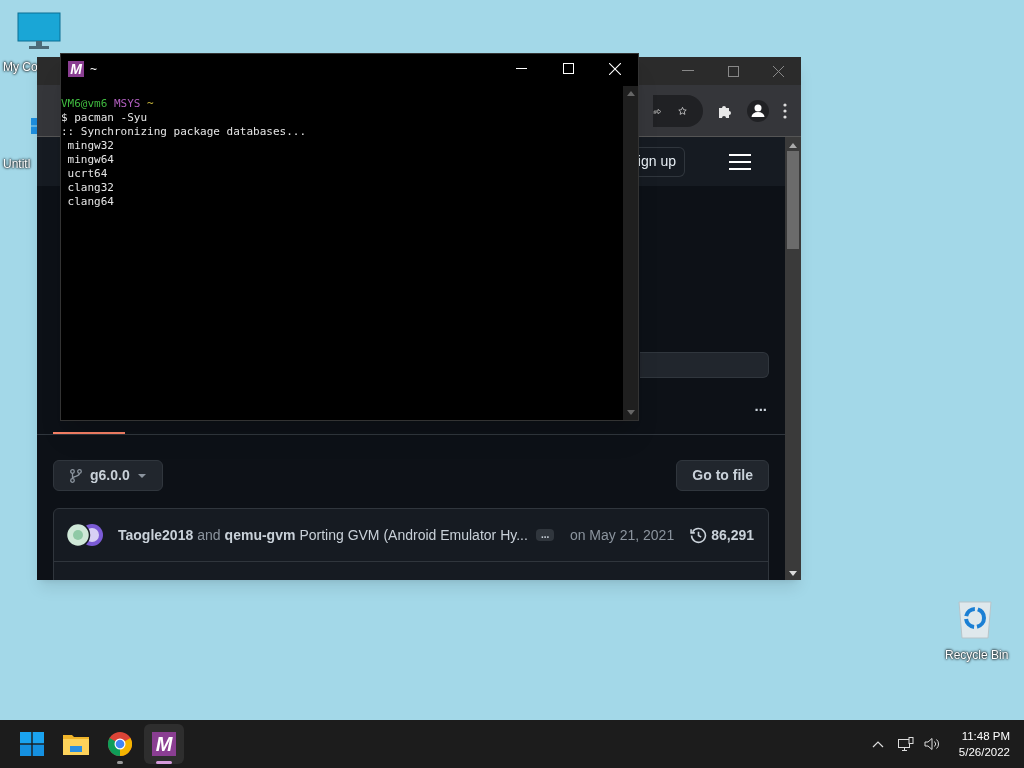 This screenshot has height=768, width=1024. What do you see at coordinates (120, 744) in the screenshot?
I see `browser-logo-icon` at bounding box center [120, 744].